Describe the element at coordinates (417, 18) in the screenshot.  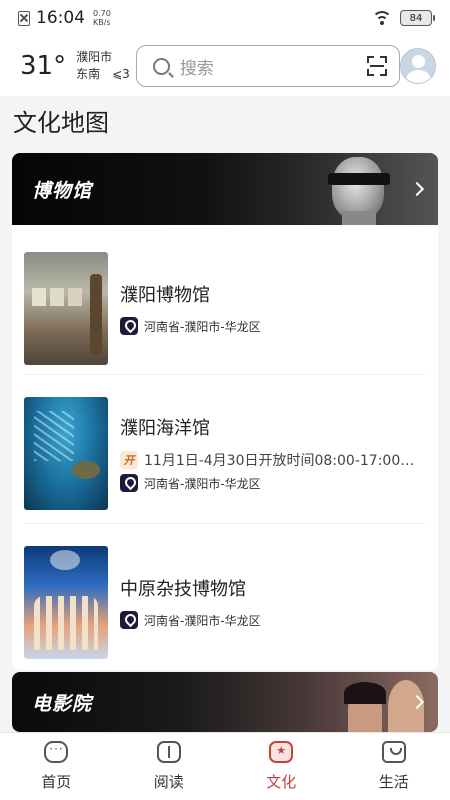
I see `battery-icon: 84` at that location.